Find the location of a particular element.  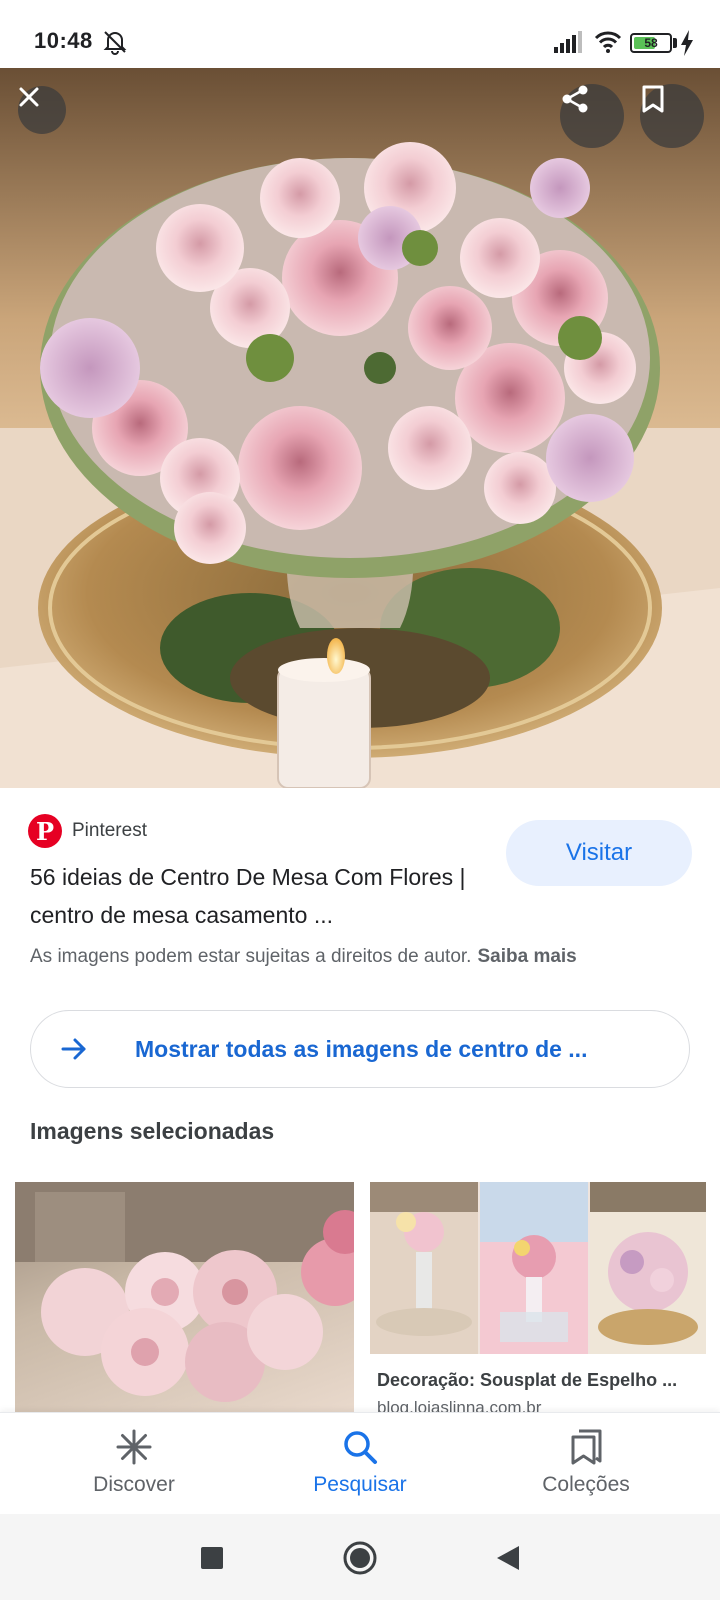

signal-icon is located at coordinates (568, 42).